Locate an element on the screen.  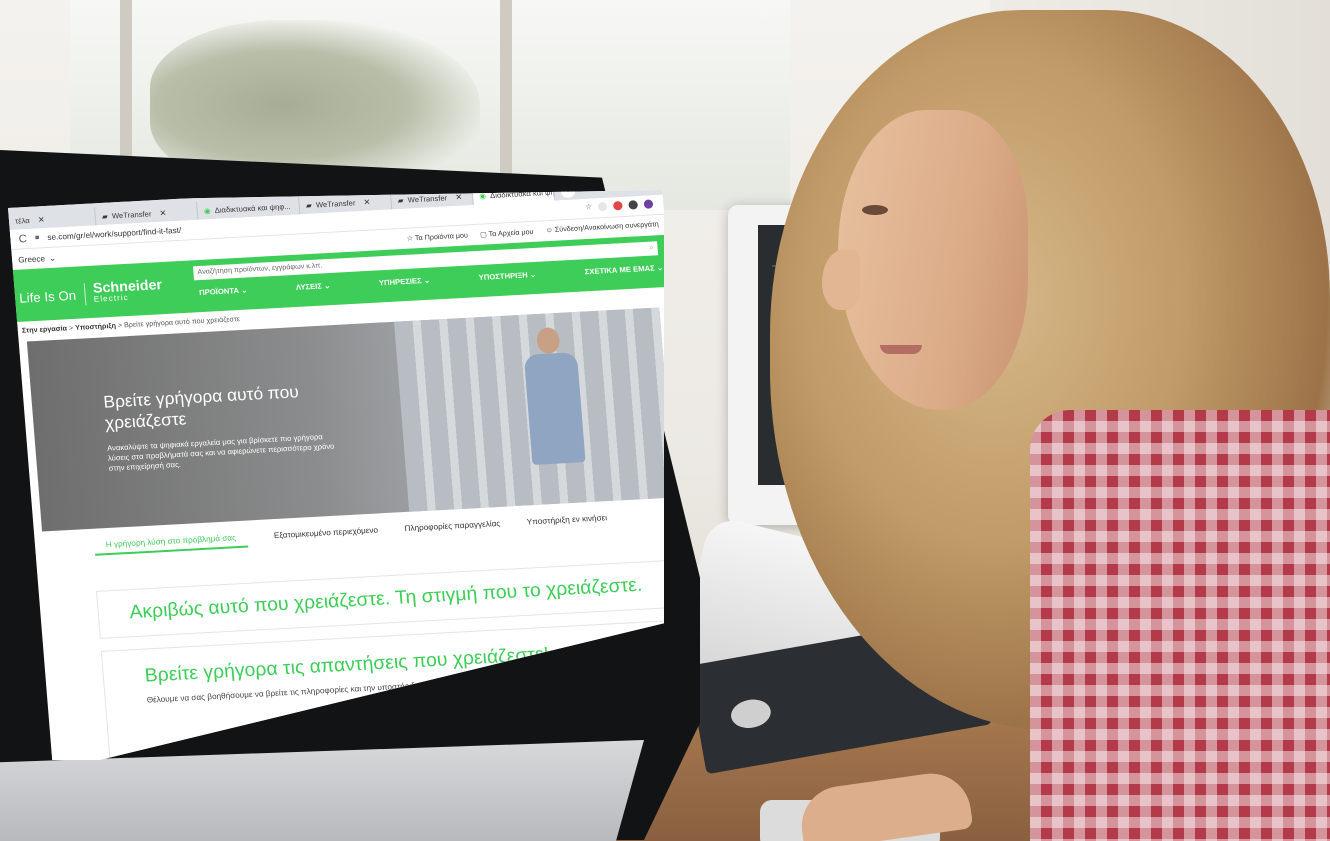
tab-personalized-content: Εξατομικευμένο περιεχόμενο is located at coordinates (326, 530).